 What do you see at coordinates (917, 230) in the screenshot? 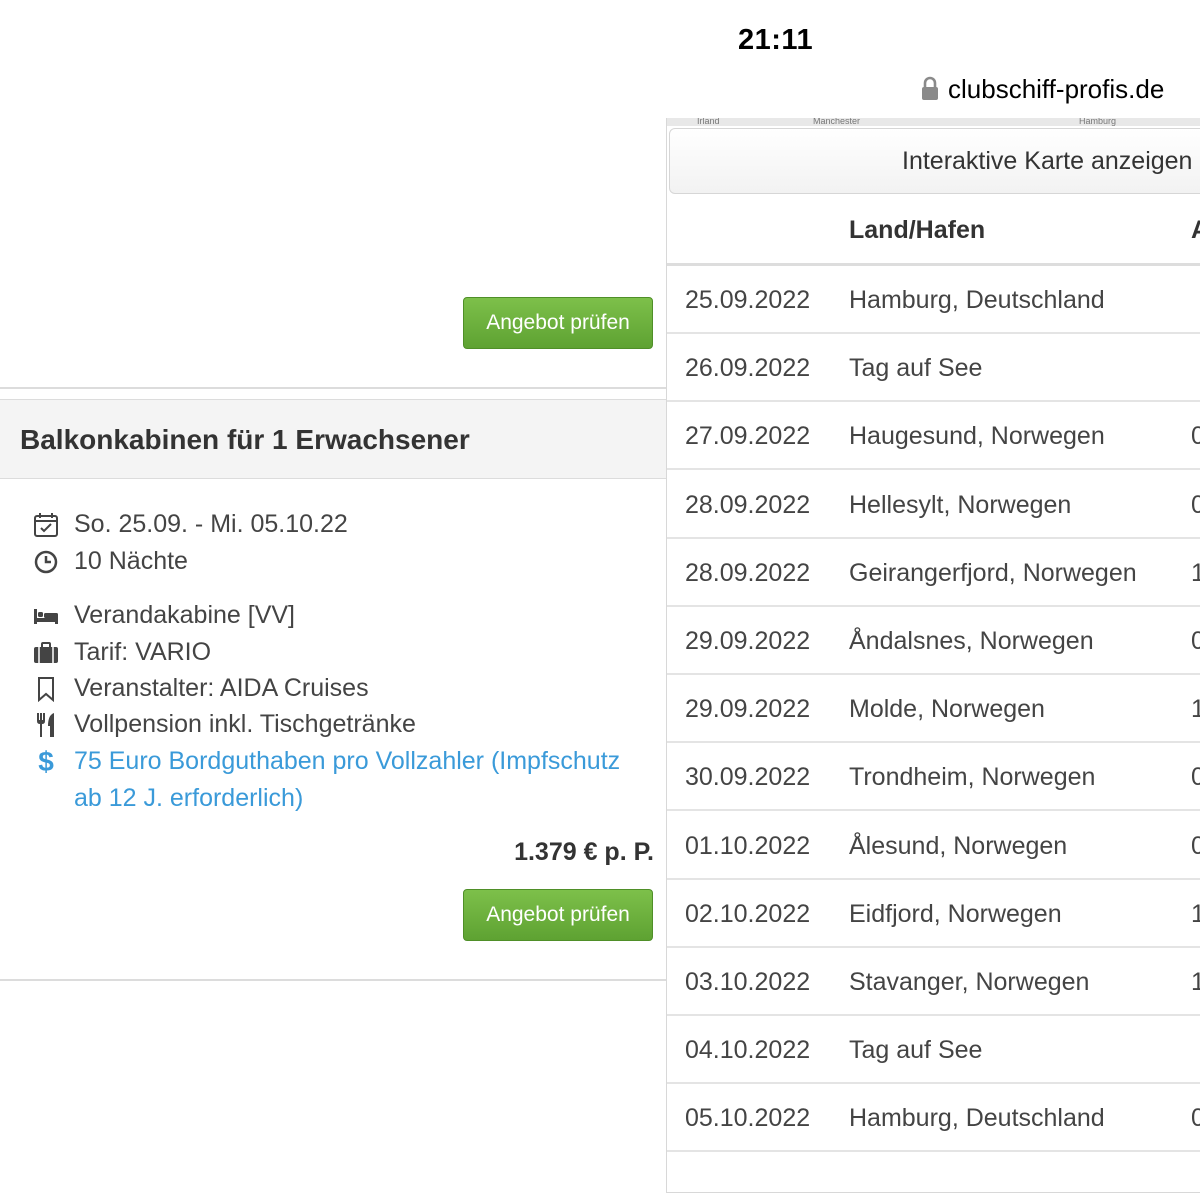
I see `column-header-port: Land/Hafen` at bounding box center [917, 230].